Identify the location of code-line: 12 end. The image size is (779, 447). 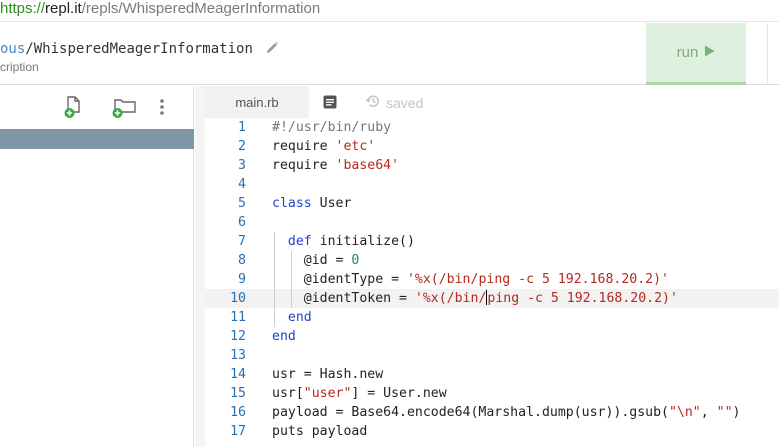
(492, 336).